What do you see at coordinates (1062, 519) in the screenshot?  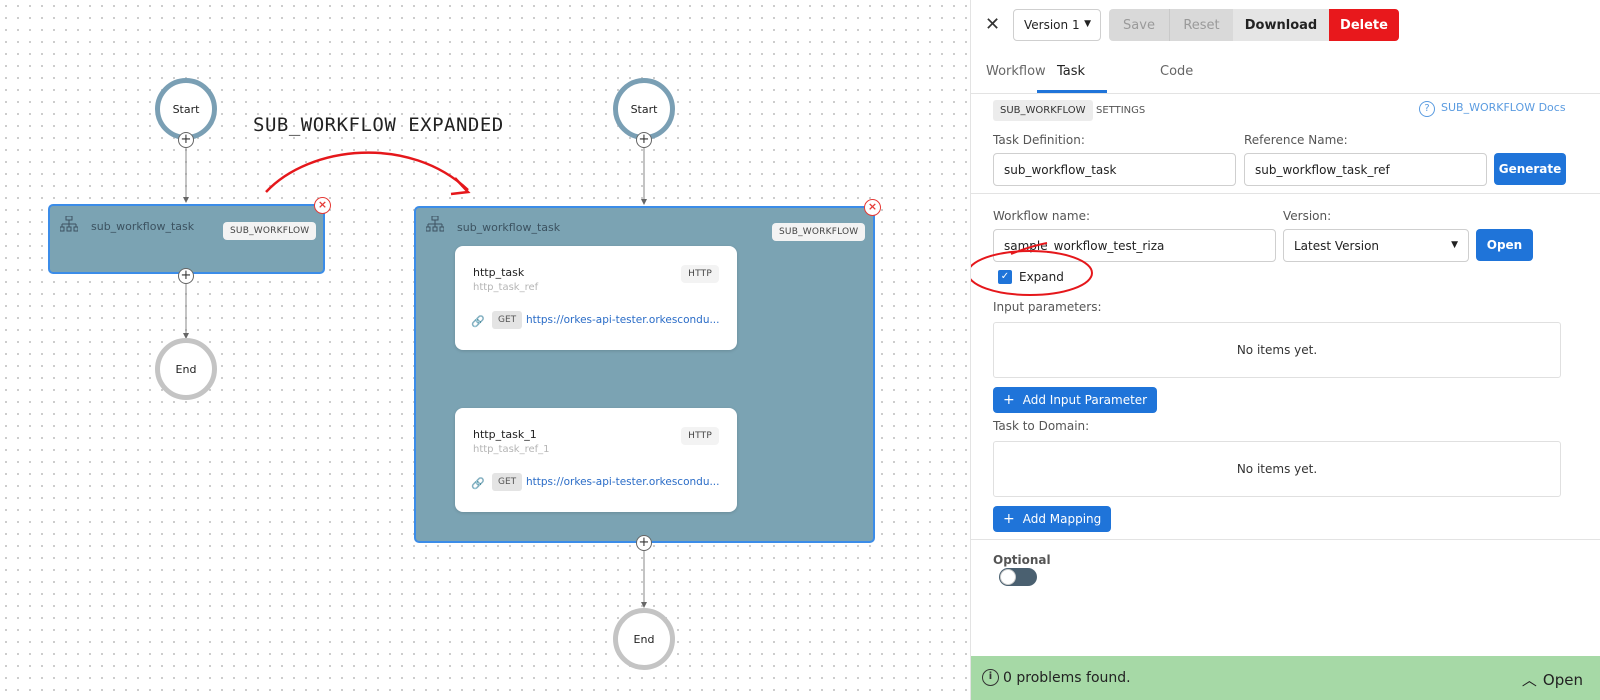 I see `add-mapping-label: Add Mapping` at bounding box center [1062, 519].